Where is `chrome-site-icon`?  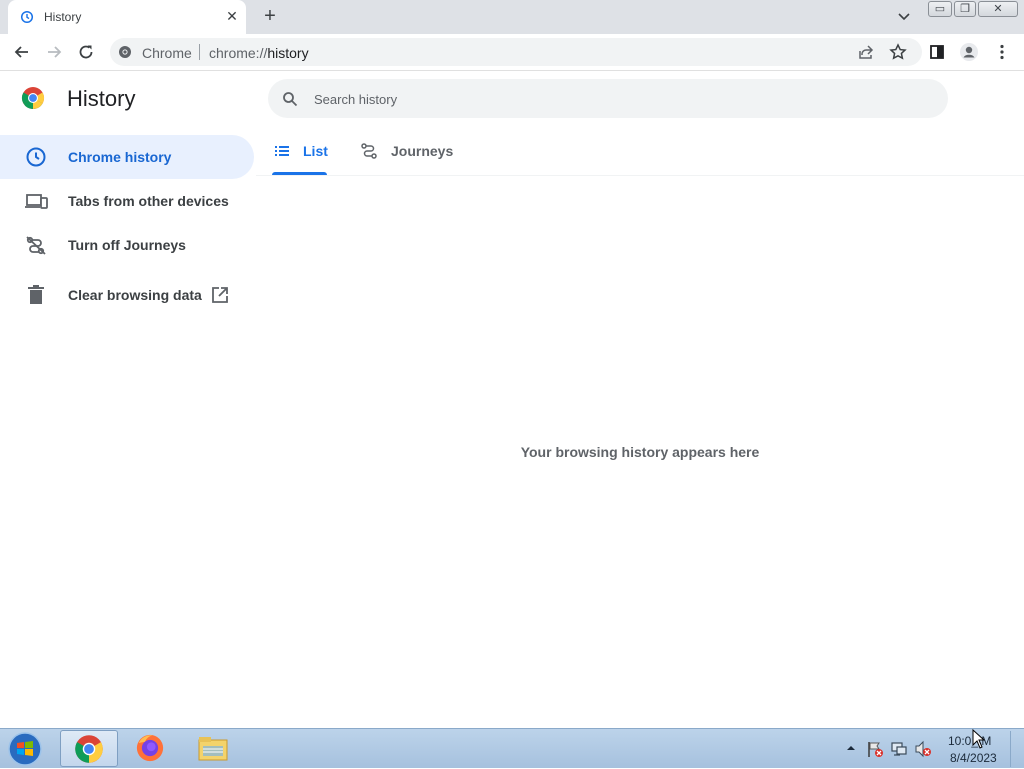 chrome-site-icon is located at coordinates (125, 52).